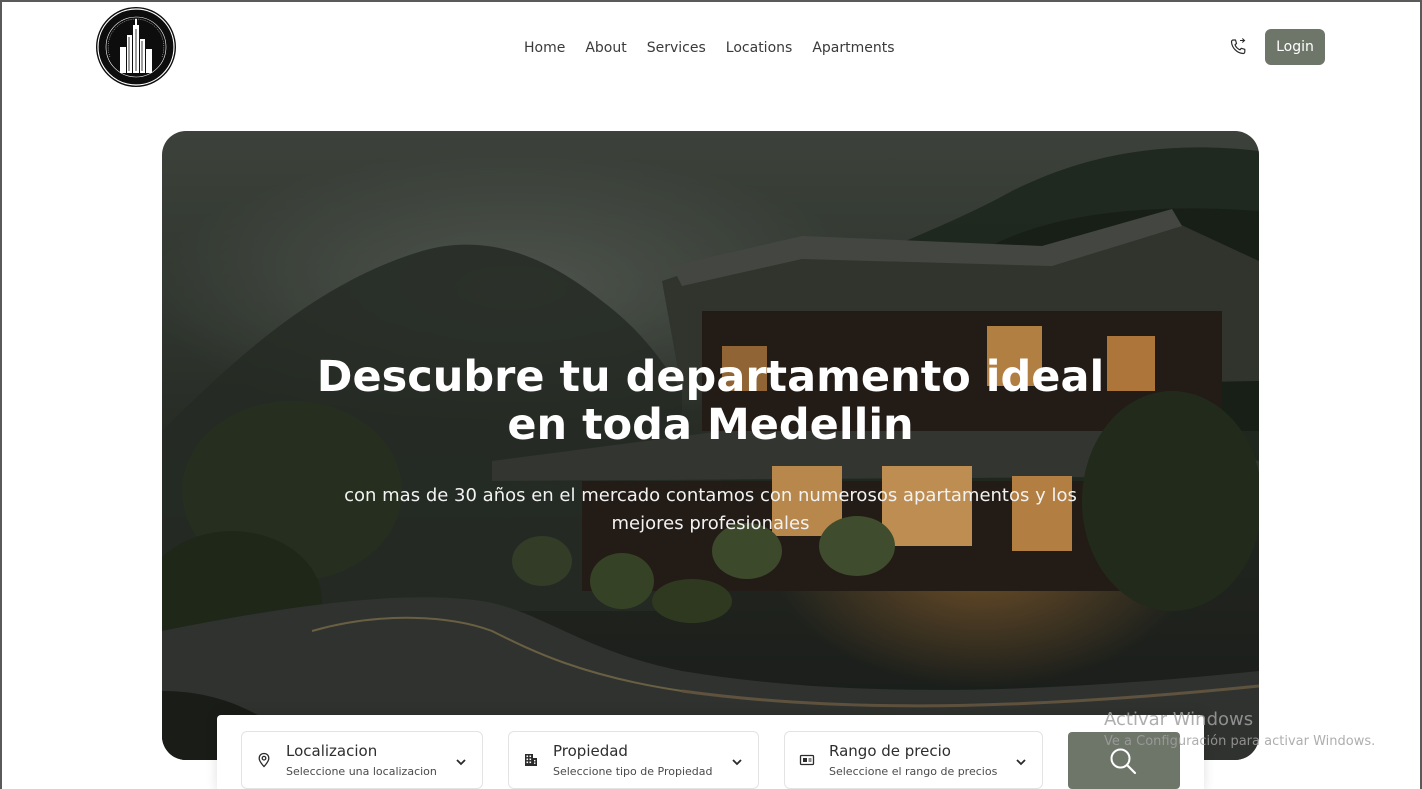  Describe the element at coordinates (544, 48) in the screenshot. I see `nav-home: Home` at that location.